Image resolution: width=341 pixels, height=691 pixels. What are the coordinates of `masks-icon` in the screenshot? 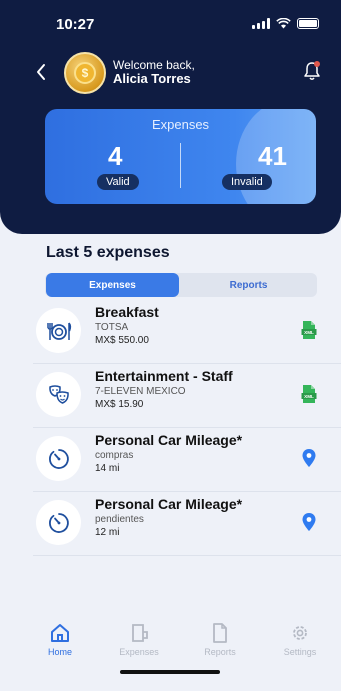 It's located at (58, 394).